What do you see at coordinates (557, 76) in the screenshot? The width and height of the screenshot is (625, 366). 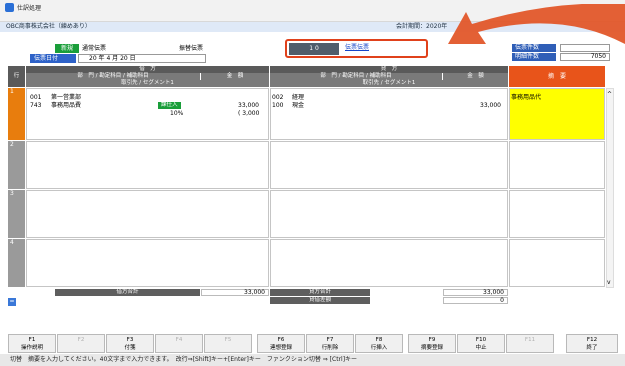 I see `memo-header: 摘 要` at bounding box center [557, 76].